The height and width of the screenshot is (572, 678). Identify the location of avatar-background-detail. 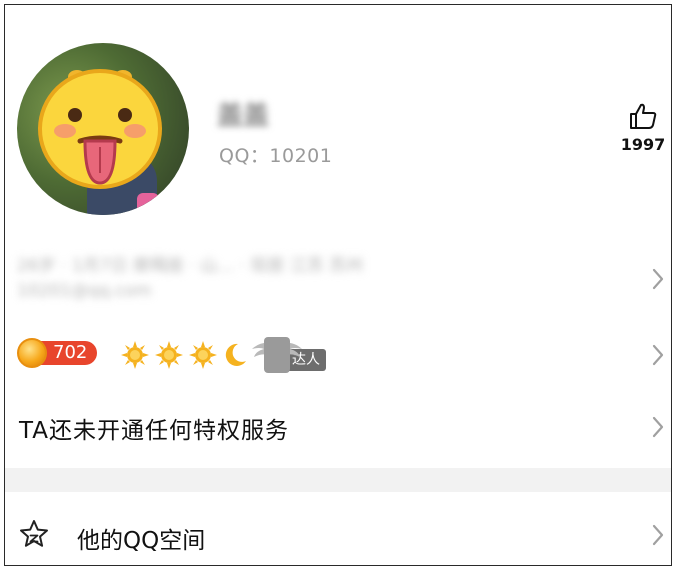
(148, 204).